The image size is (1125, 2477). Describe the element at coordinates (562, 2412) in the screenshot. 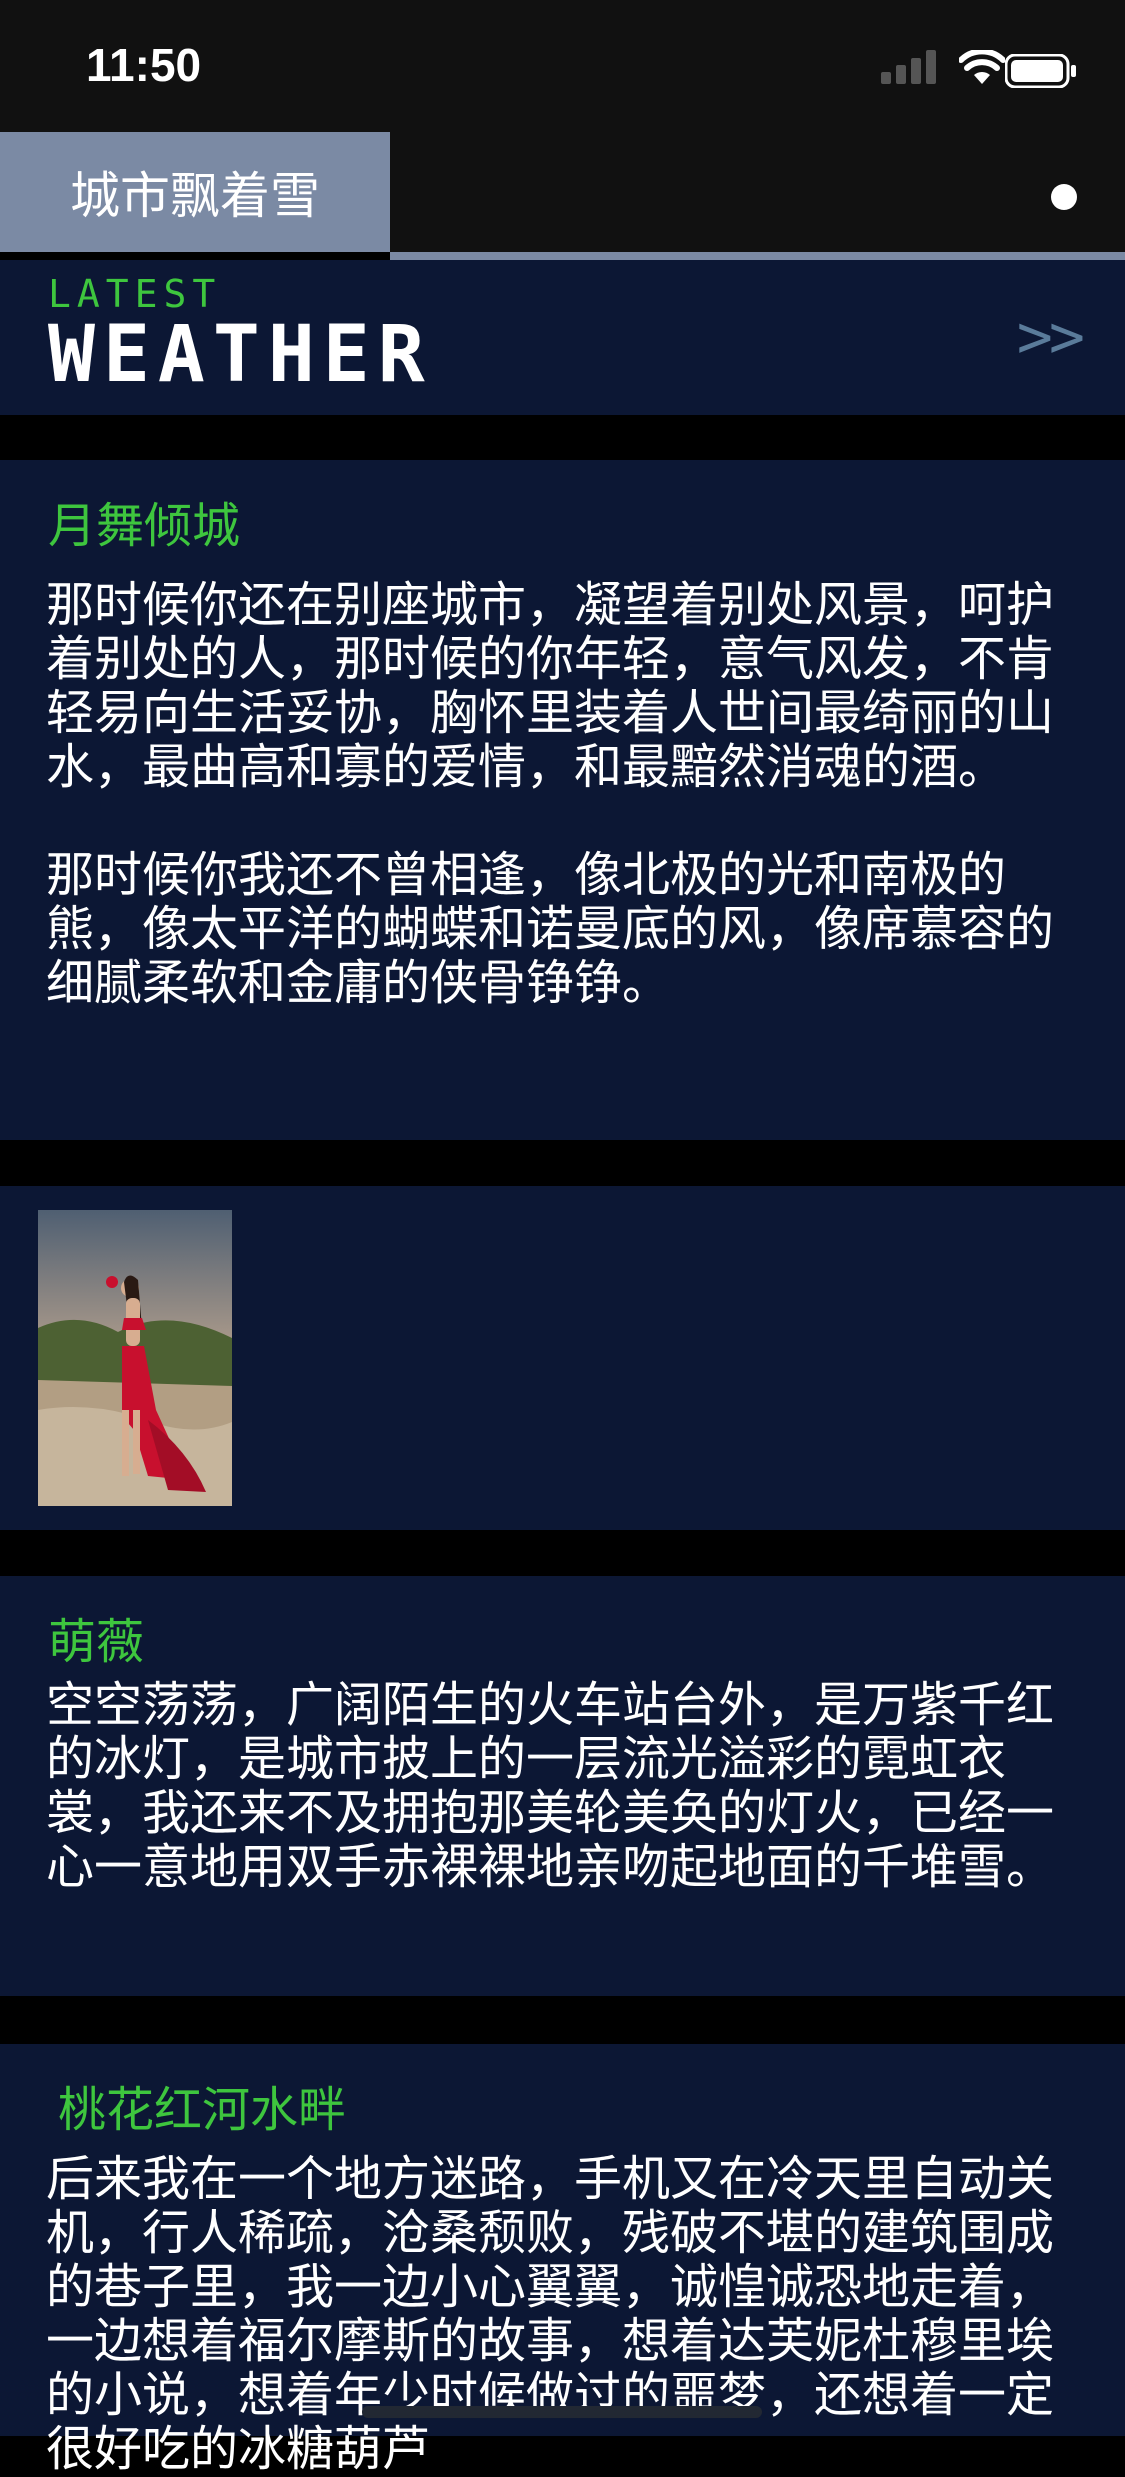

I see `home-indicator` at that location.